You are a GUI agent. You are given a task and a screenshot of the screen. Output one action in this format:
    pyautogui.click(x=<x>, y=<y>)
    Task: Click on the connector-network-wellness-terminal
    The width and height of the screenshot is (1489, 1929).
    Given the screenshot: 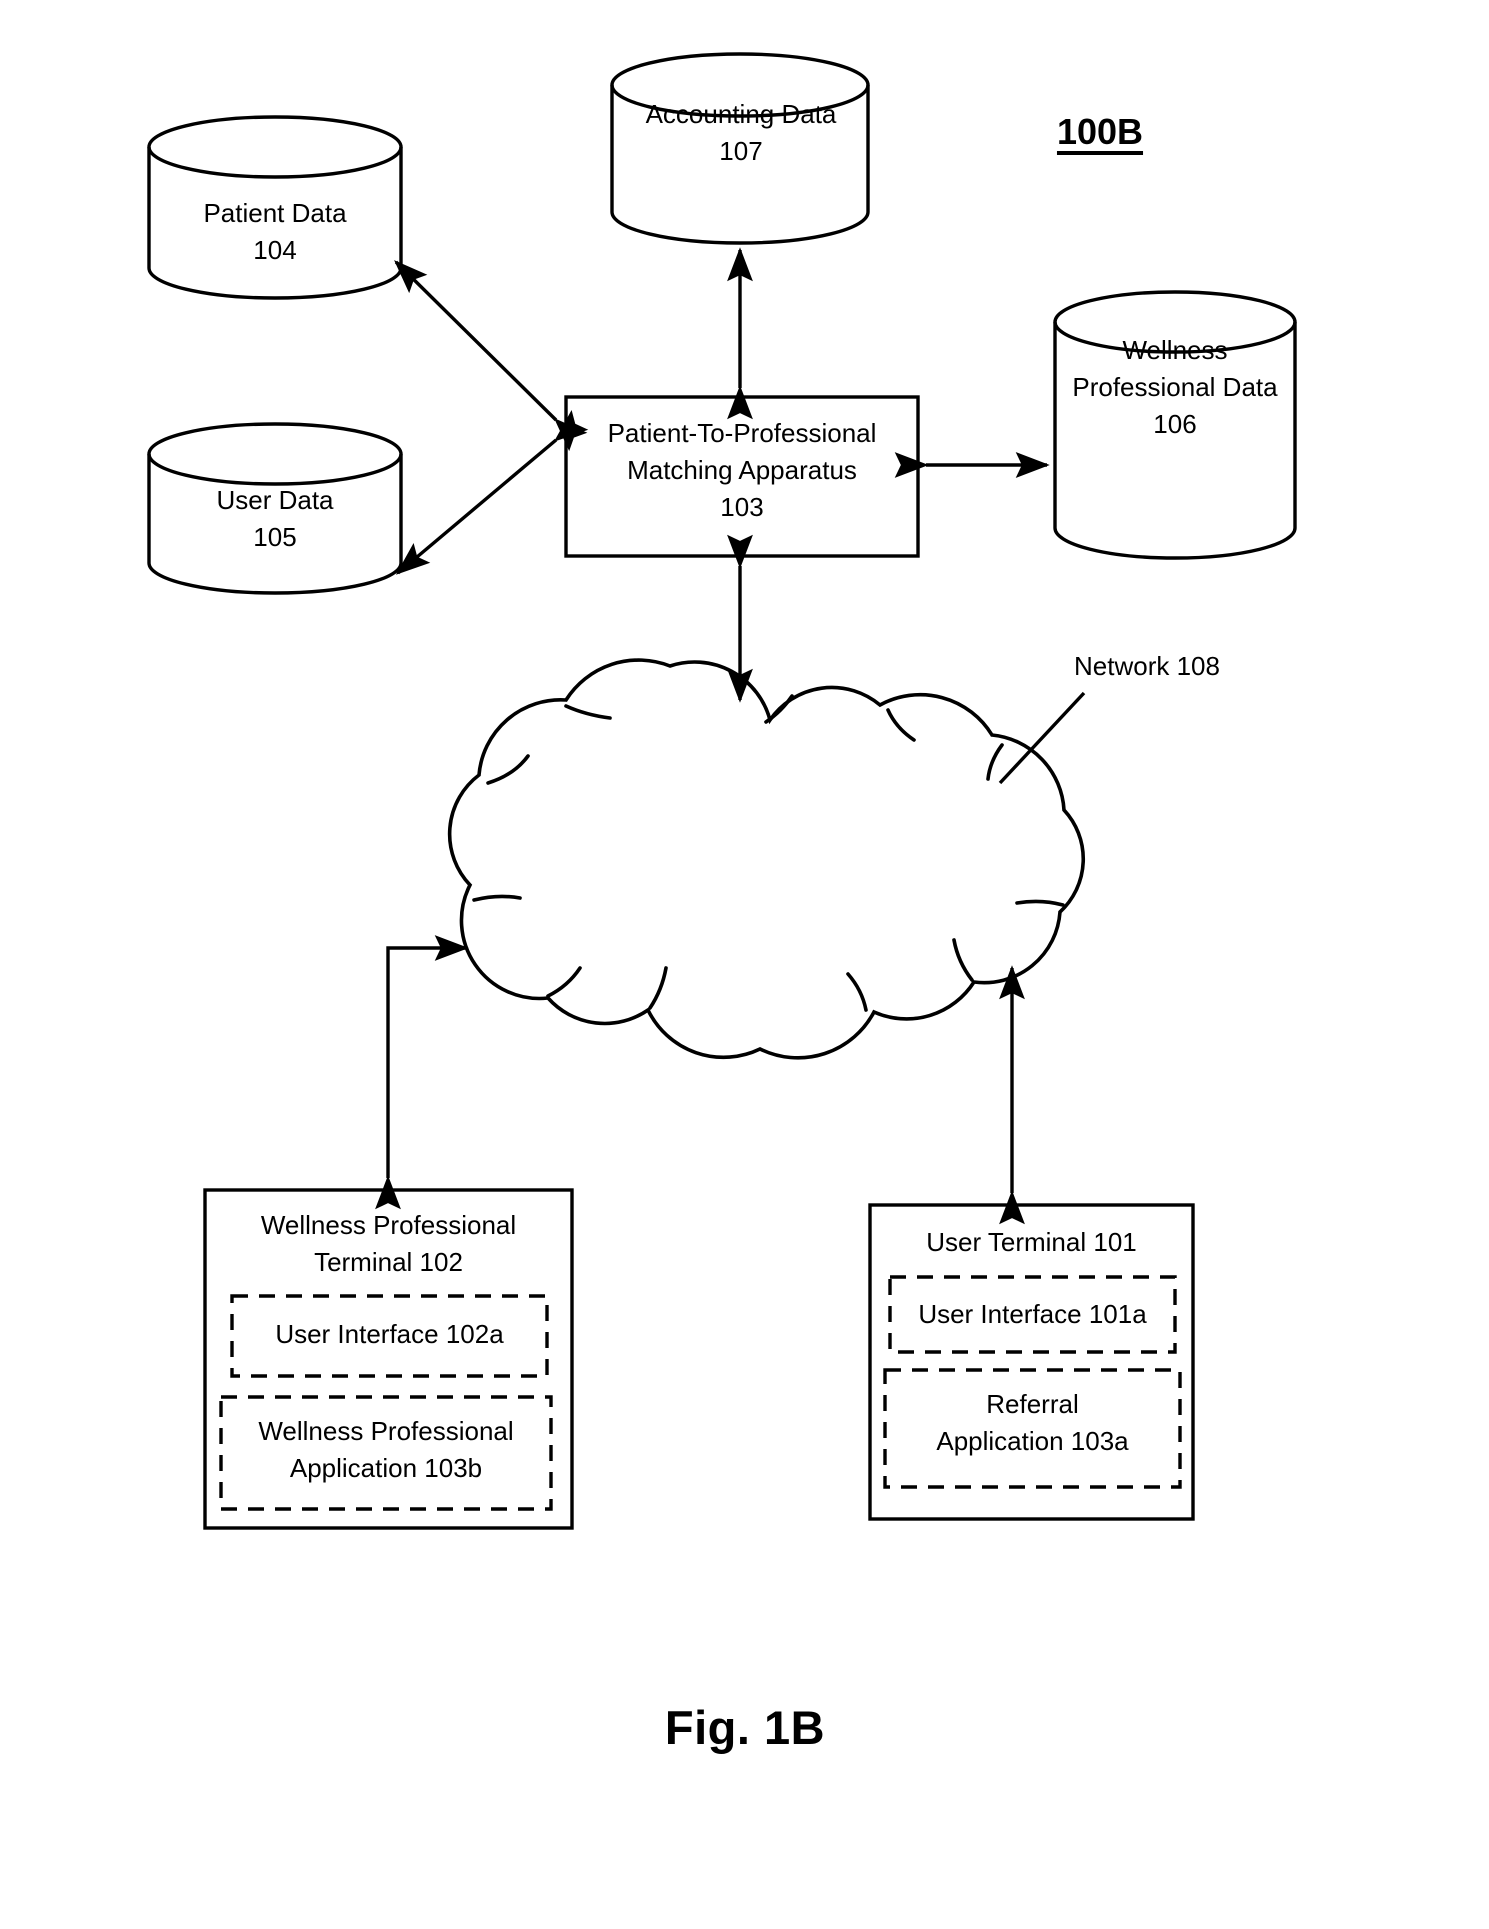 What is the action you would take?
    pyautogui.click(x=422, y=1072)
    